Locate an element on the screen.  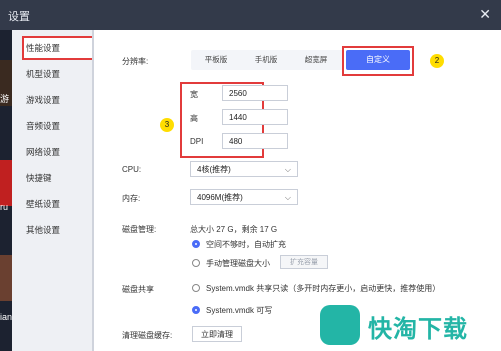
title-bar: 设置 ✕ is located at coordinates (250, 15).